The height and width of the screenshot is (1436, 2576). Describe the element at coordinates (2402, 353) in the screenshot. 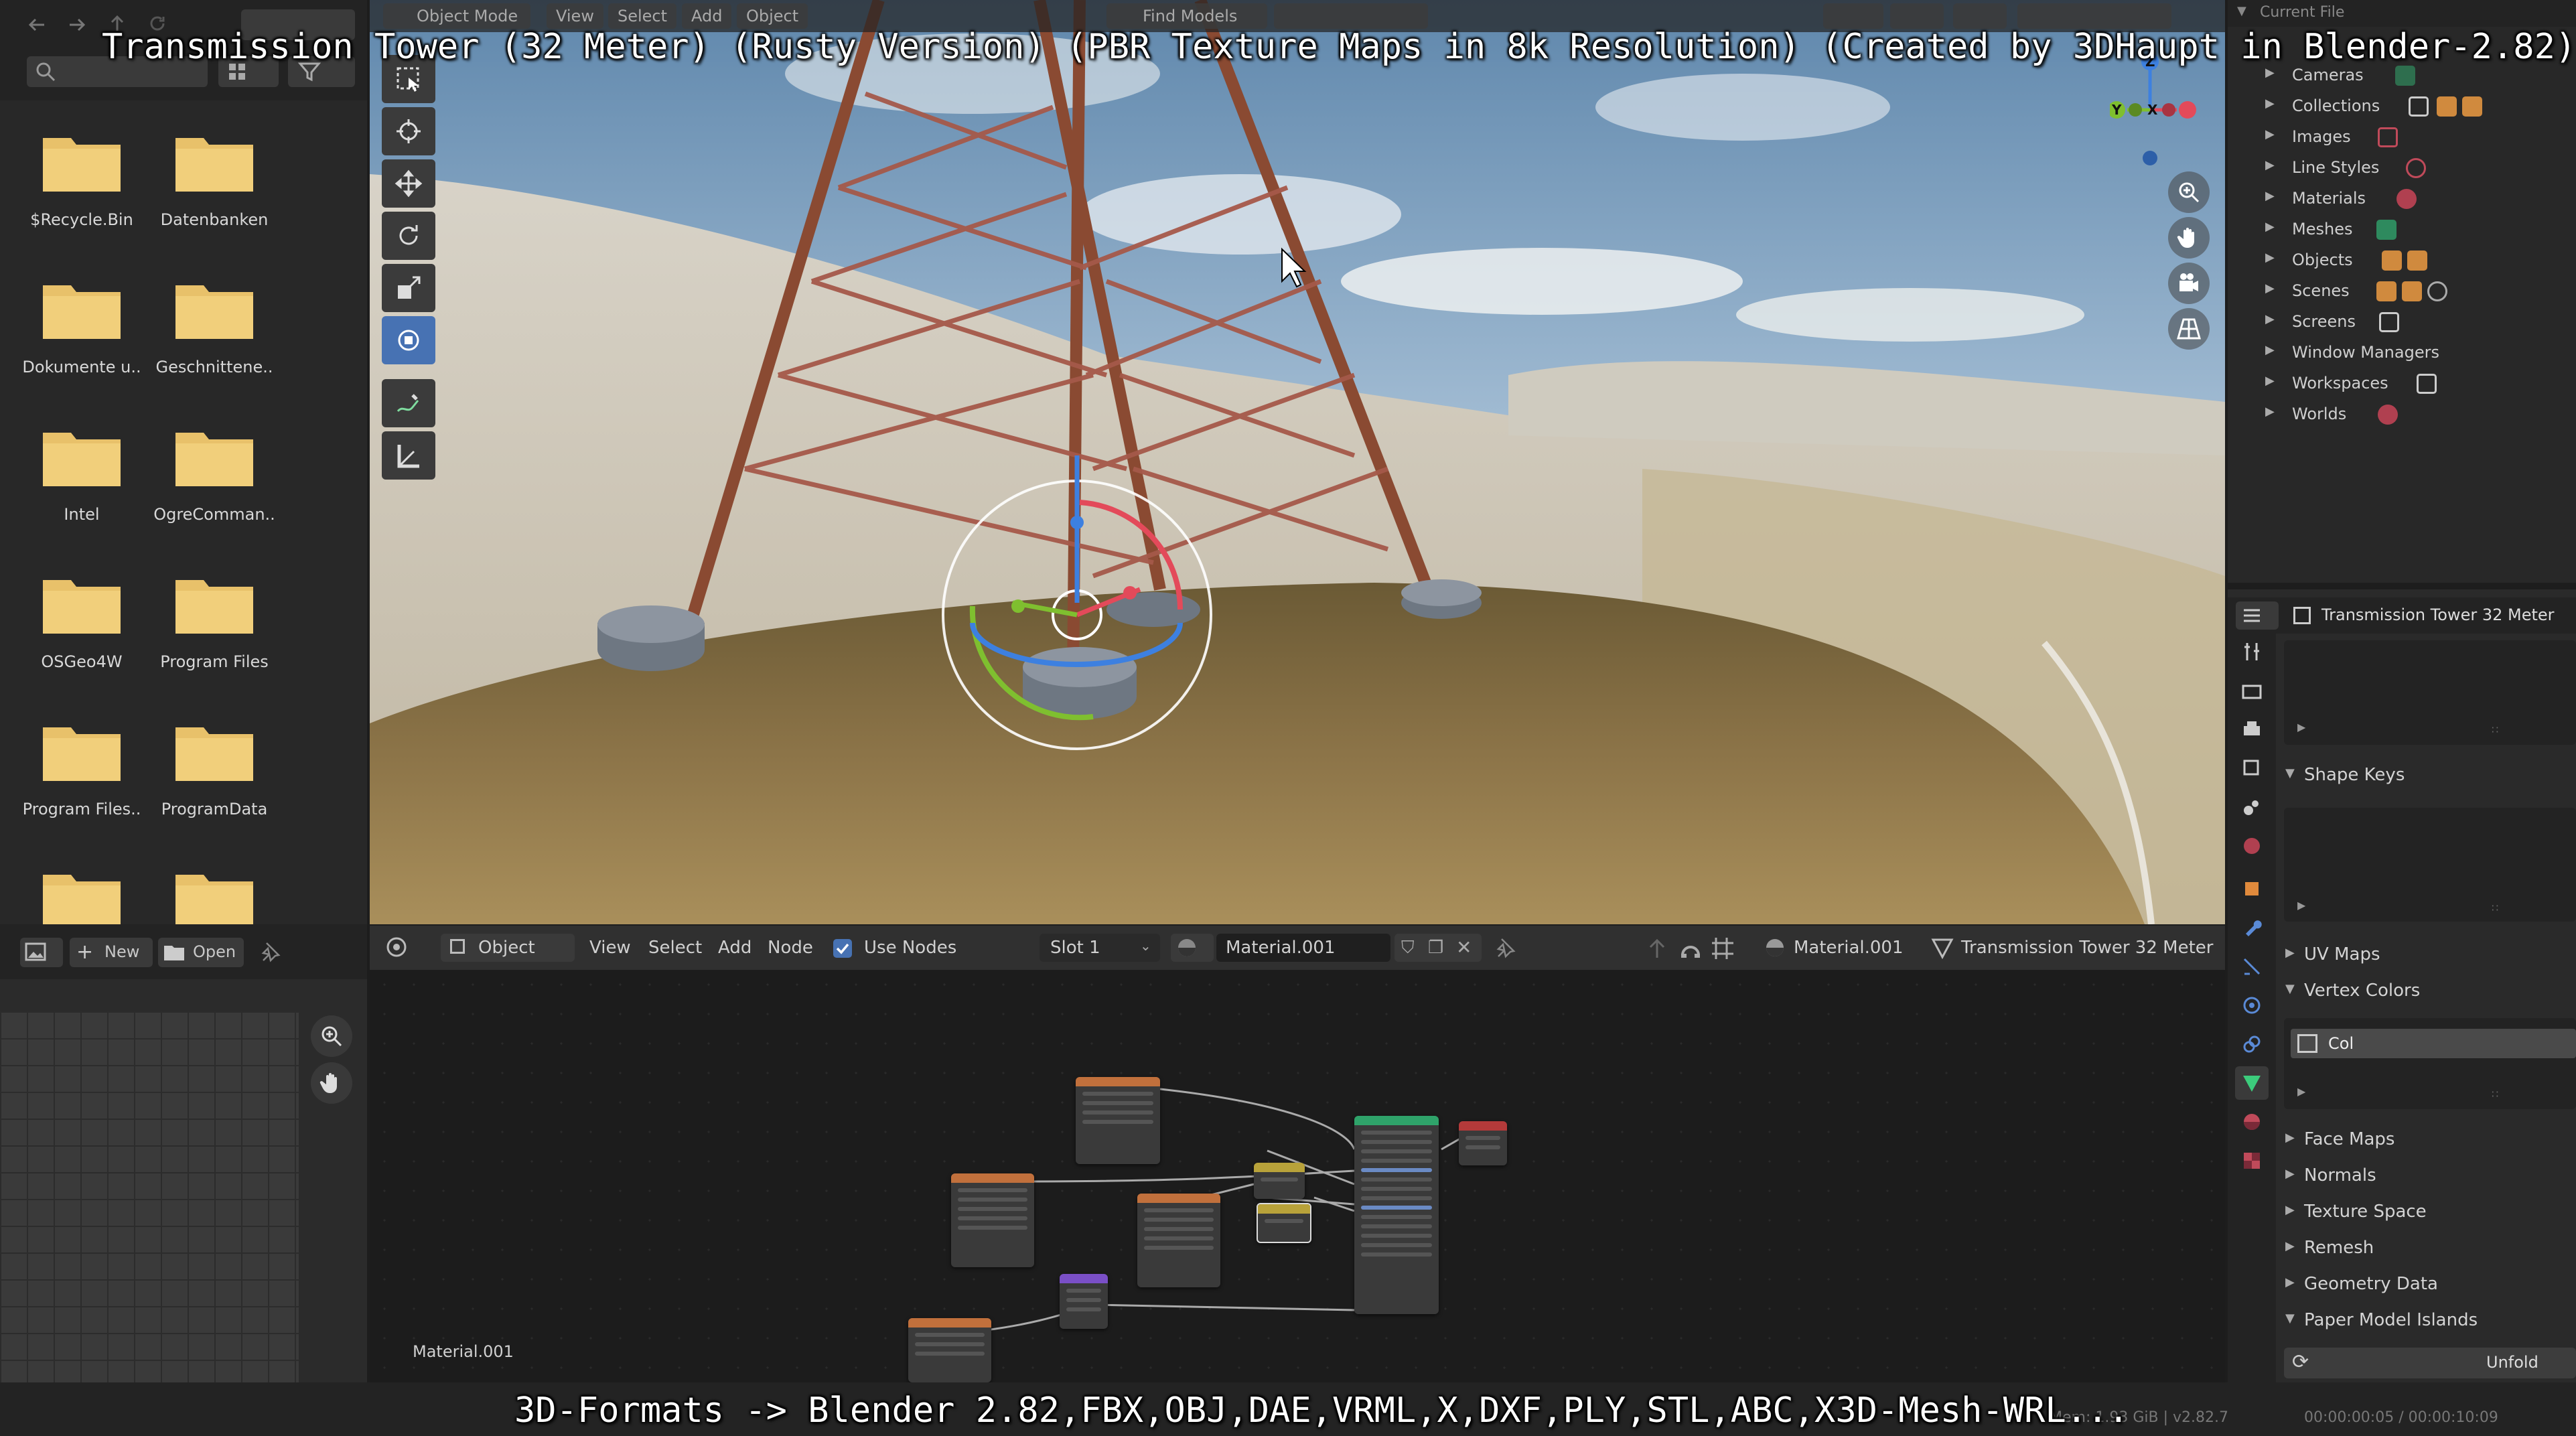

I see `outliner-item: ▶ Window Managers` at that location.